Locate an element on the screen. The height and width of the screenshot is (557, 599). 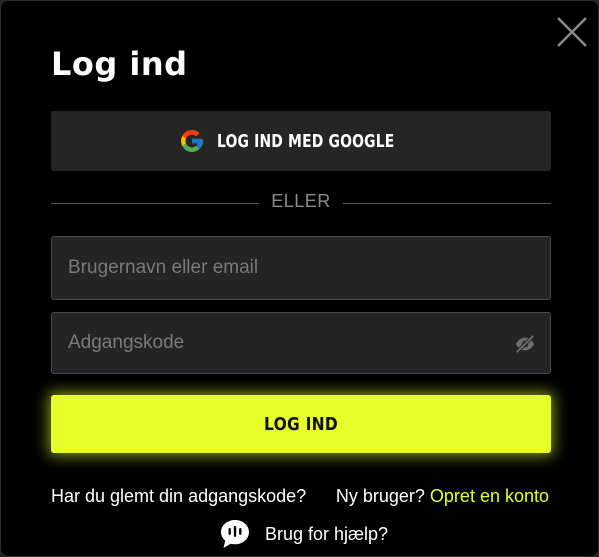
google-icon is located at coordinates (192, 141).